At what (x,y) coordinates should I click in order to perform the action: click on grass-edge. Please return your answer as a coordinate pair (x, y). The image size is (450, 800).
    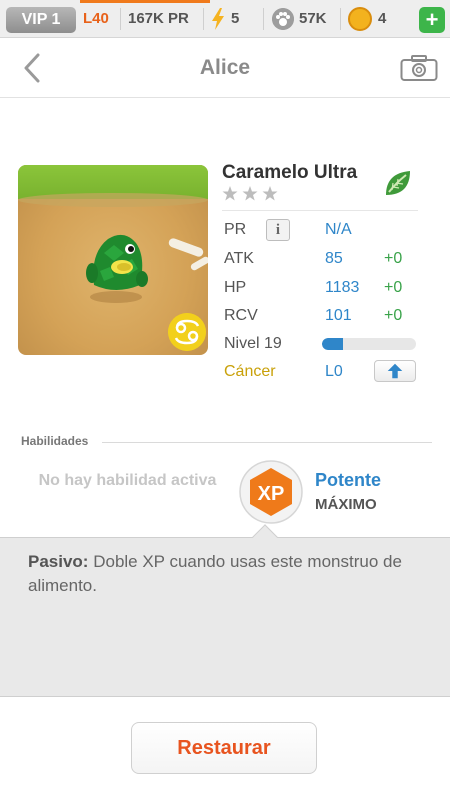
    Looking at the image, I should click on (113, 200).